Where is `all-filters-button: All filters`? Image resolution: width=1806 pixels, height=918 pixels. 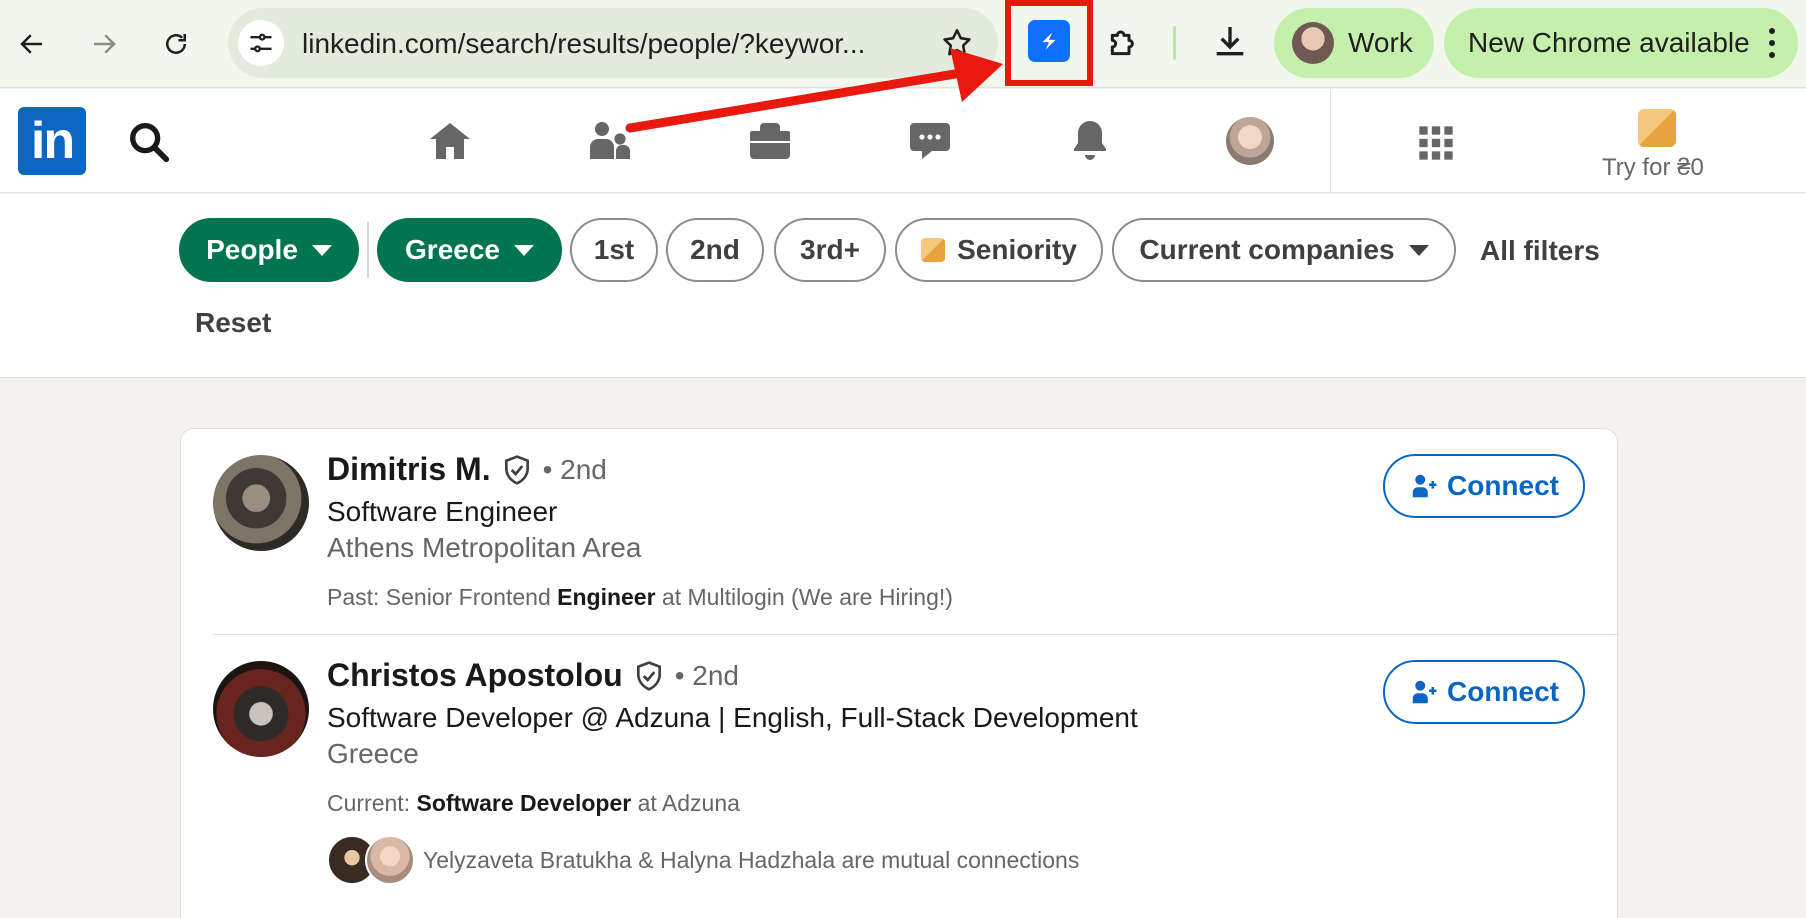 all-filters-button: All filters is located at coordinates (1540, 251).